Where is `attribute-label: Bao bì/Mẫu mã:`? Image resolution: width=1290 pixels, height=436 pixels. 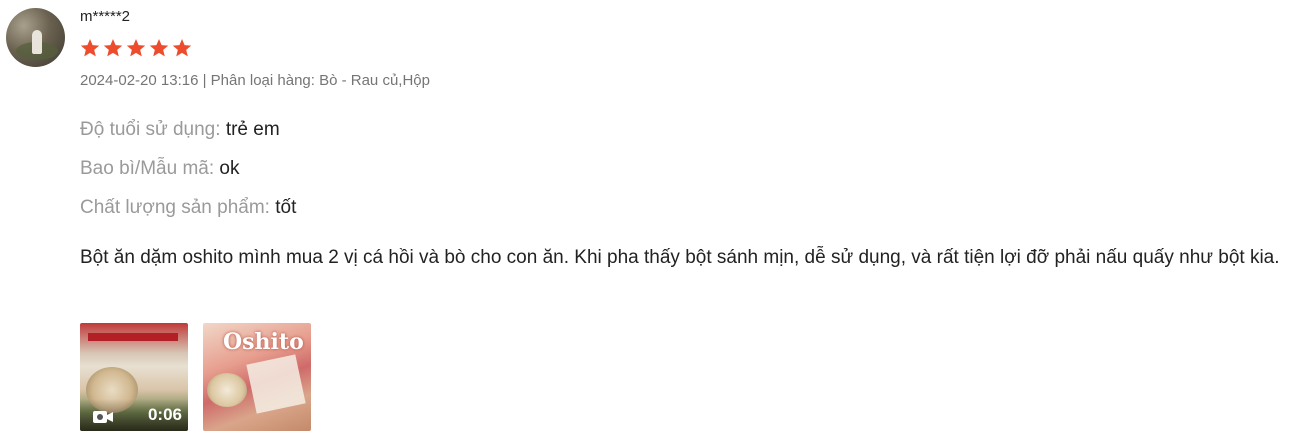
attribute-label: Bao bì/Mẫu mã: is located at coordinates (147, 168).